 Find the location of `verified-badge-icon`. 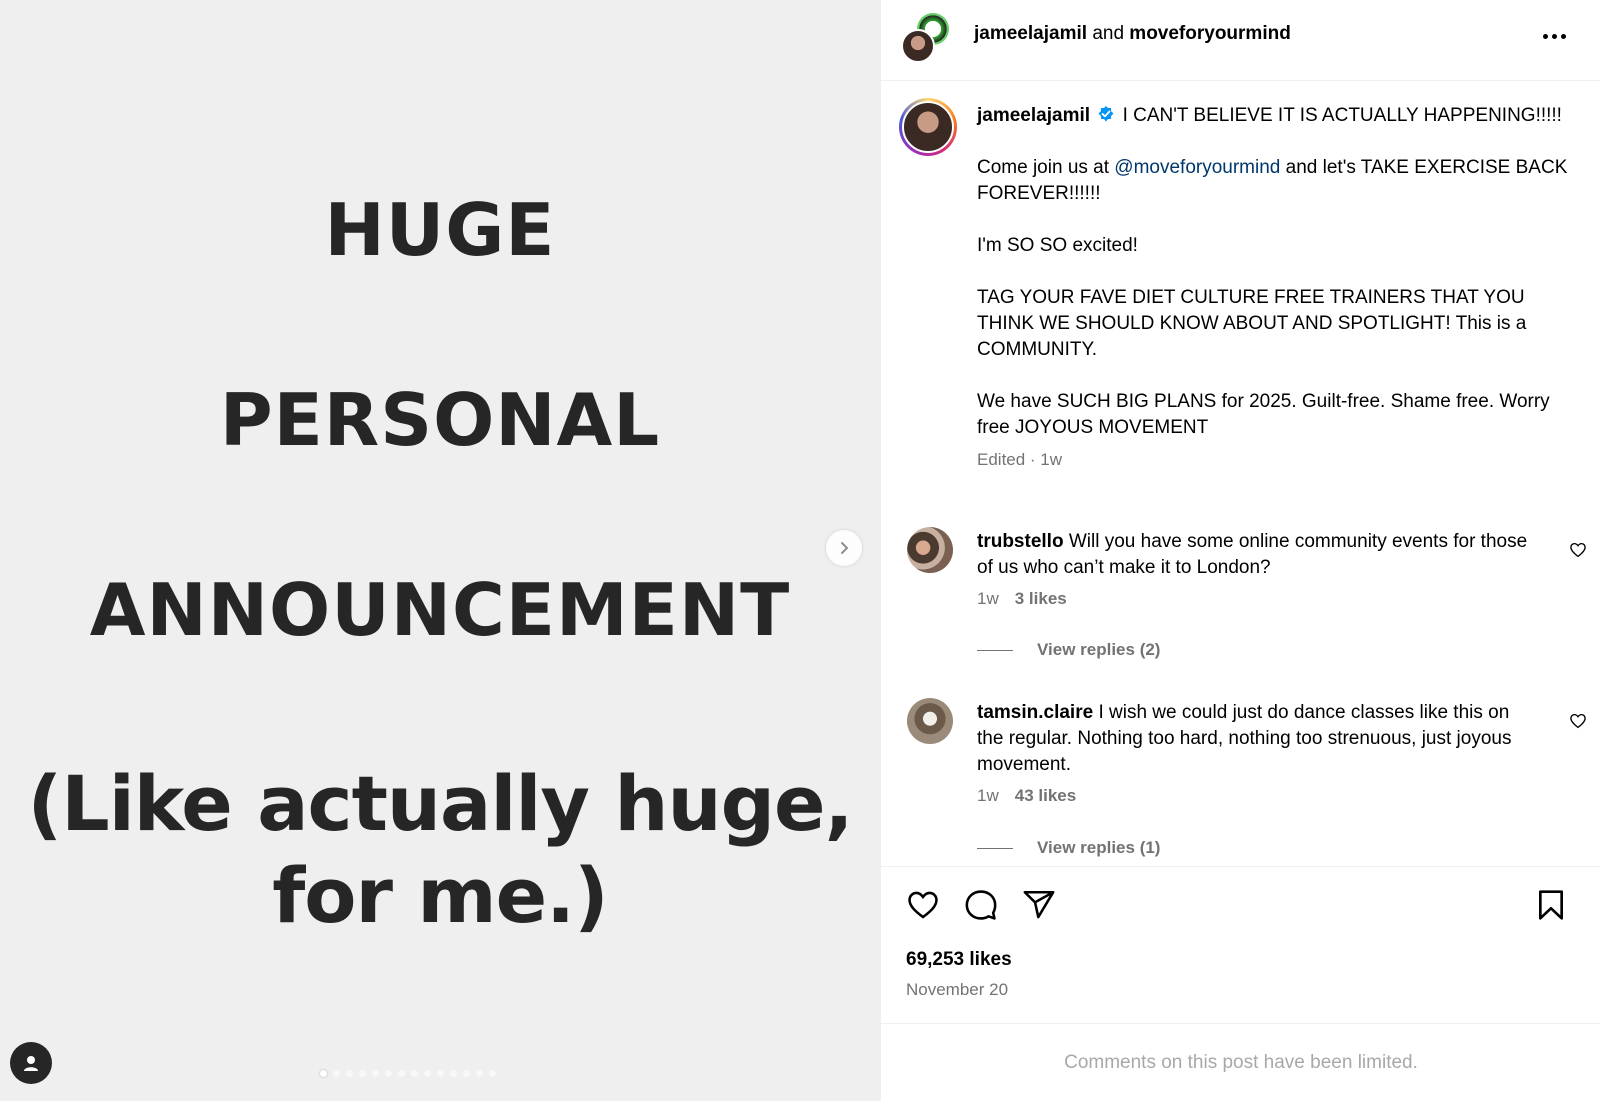

verified-badge-icon is located at coordinates (1106, 114).